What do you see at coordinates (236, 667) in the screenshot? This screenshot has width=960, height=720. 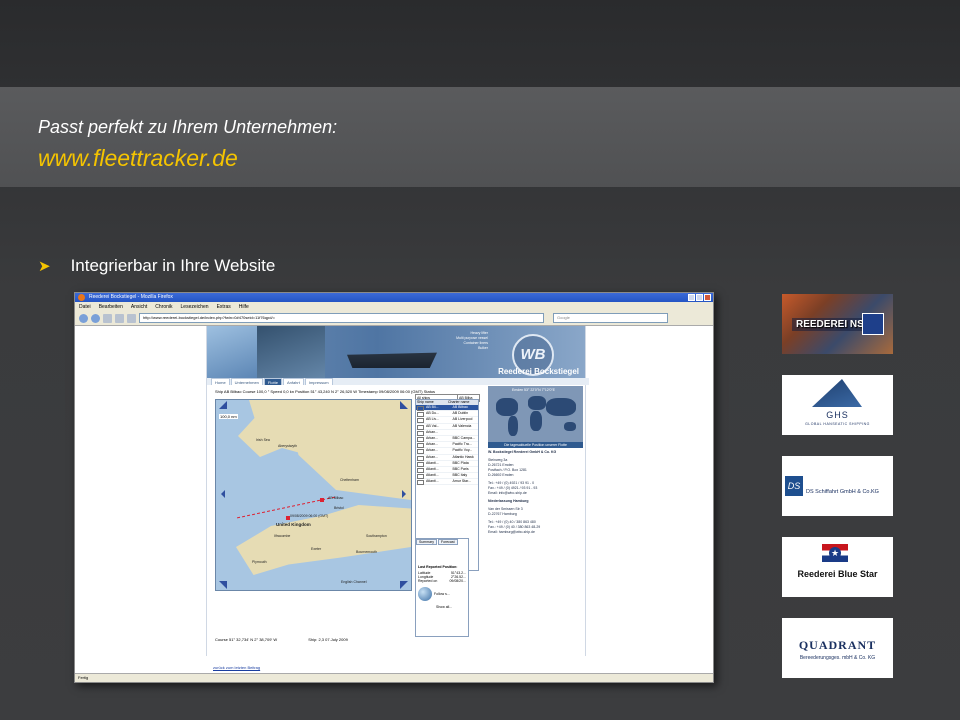 I see `back-link: zurück zum letzten Beitrag` at bounding box center [236, 667].